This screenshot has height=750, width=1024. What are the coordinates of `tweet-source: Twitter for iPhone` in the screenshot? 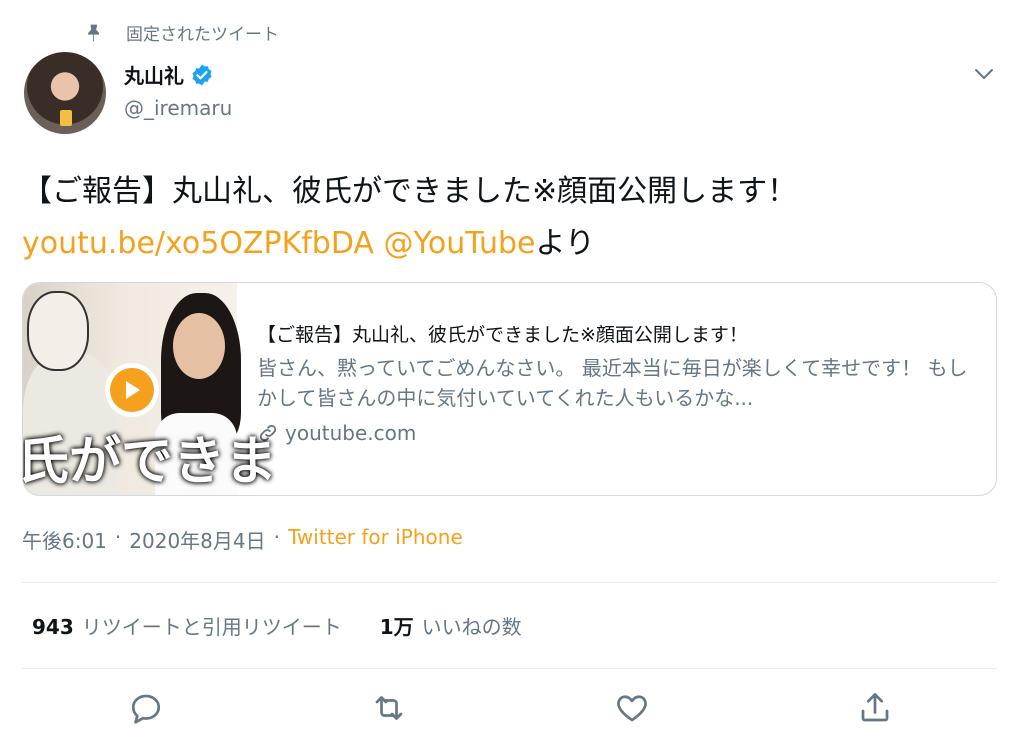 It's located at (375, 539).